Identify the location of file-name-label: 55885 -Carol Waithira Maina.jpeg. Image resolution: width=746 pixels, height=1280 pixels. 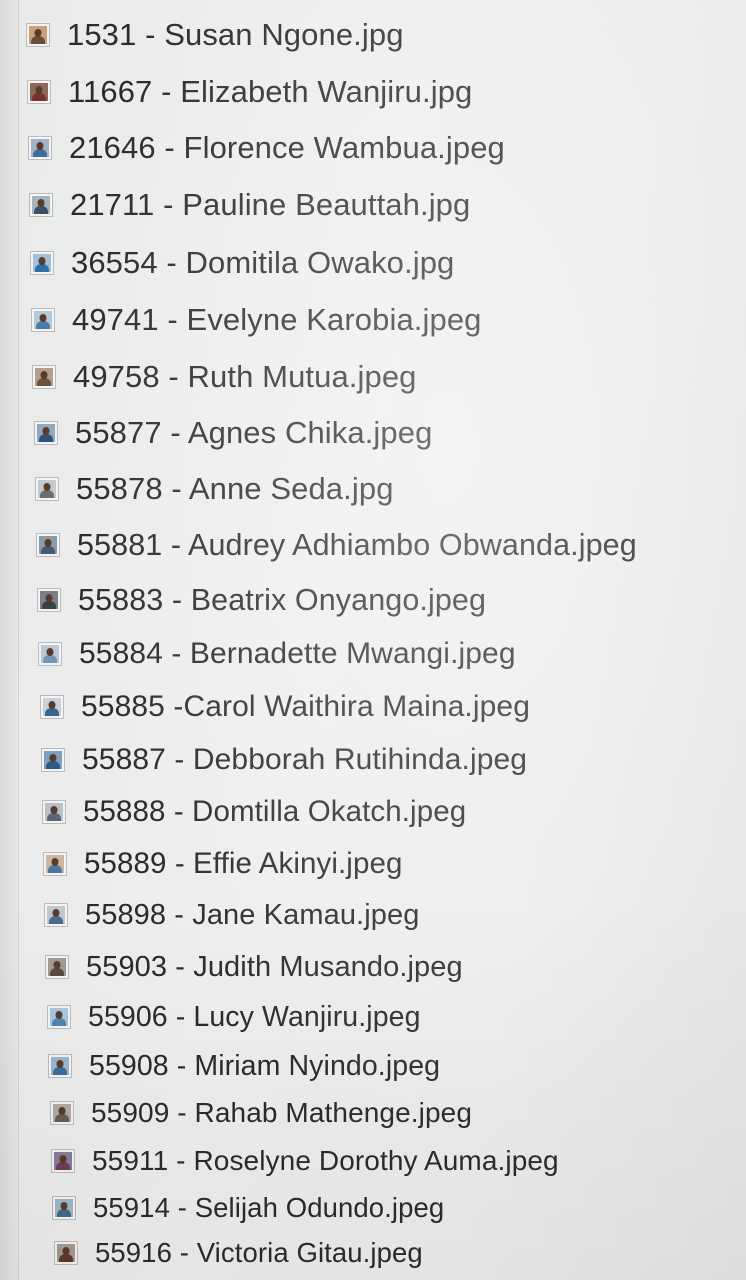
(305, 706).